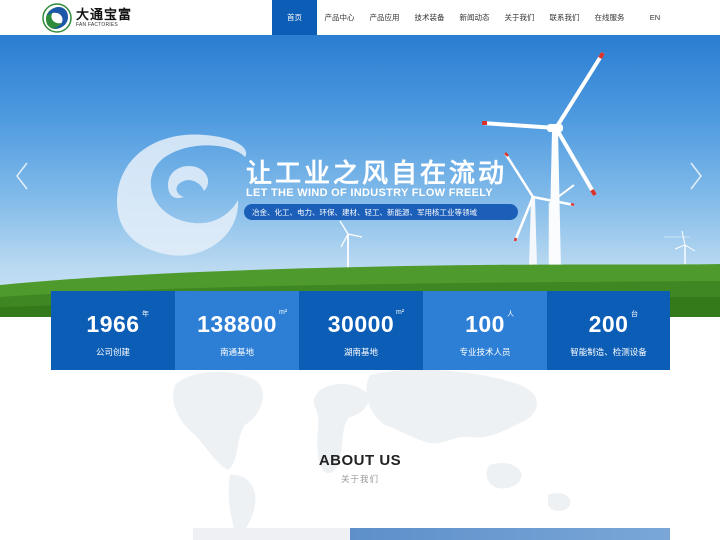 The width and height of the screenshot is (720, 540). What do you see at coordinates (294, 17) in the screenshot?
I see `nav-item-home: 首页` at bounding box center [294, 17].